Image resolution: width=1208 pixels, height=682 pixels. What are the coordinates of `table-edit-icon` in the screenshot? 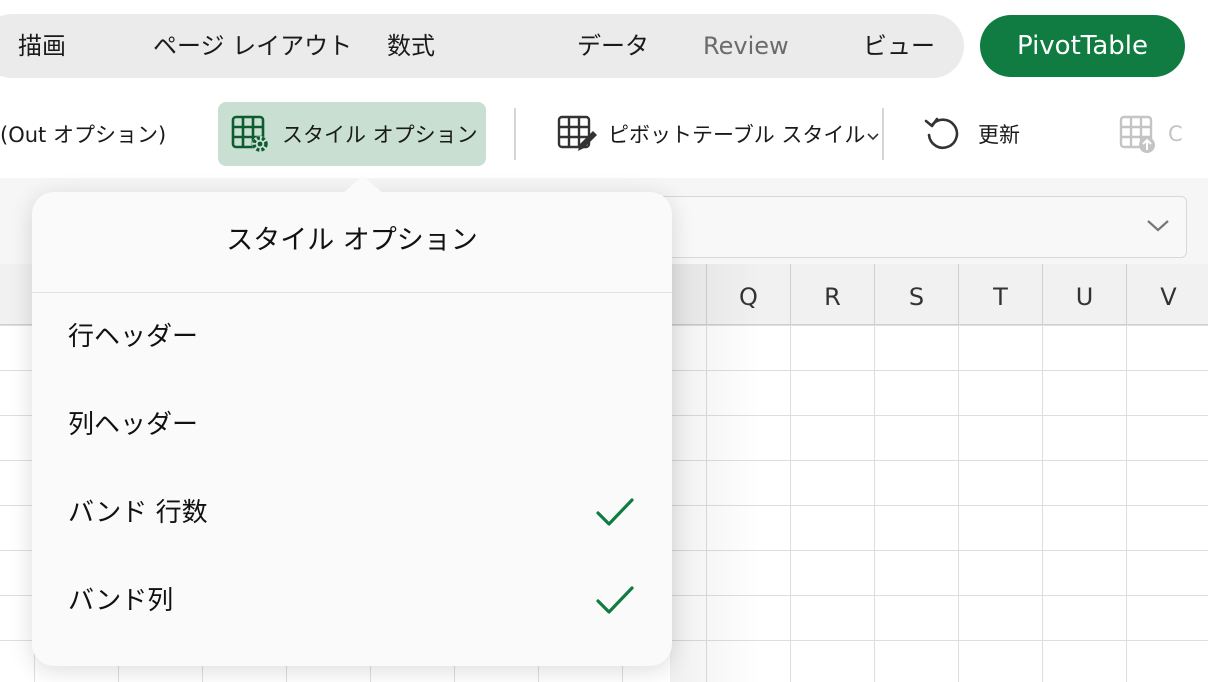 It's located at (577, 134).